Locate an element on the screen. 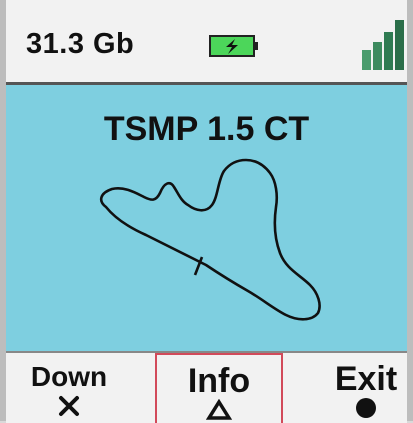  triangle-icon is located at coordinates (219, 409).